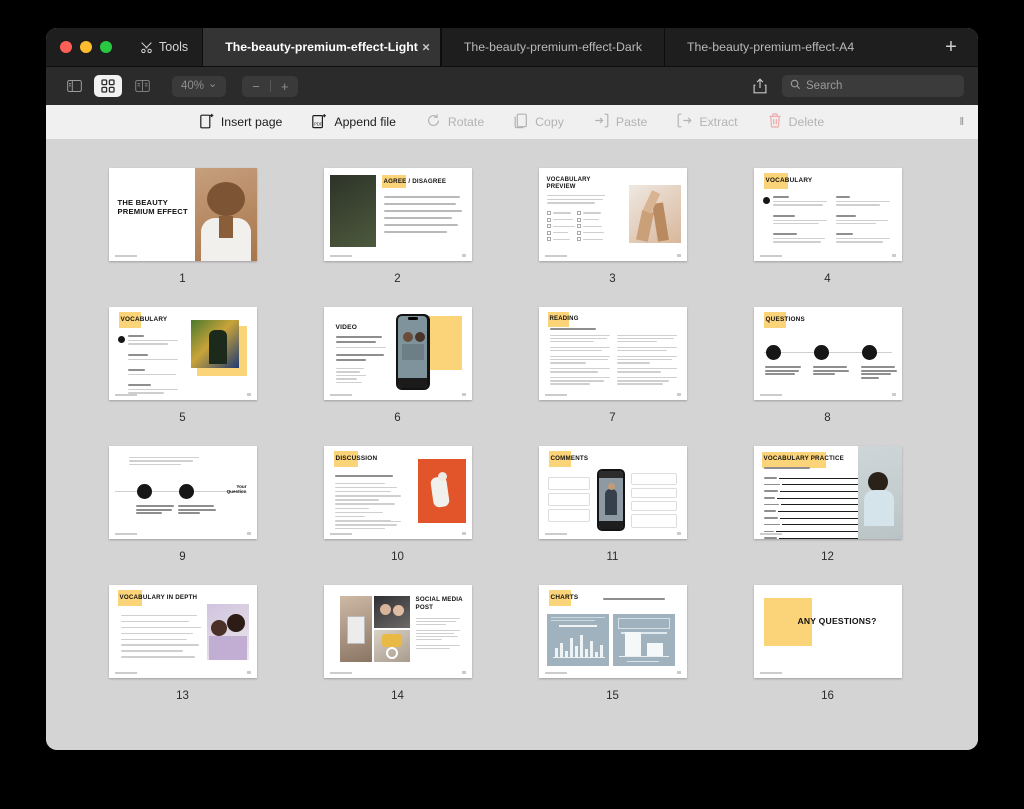  Describe the element at coordinates (760, 86) in the screenshot. I see `share-icon` at that location.